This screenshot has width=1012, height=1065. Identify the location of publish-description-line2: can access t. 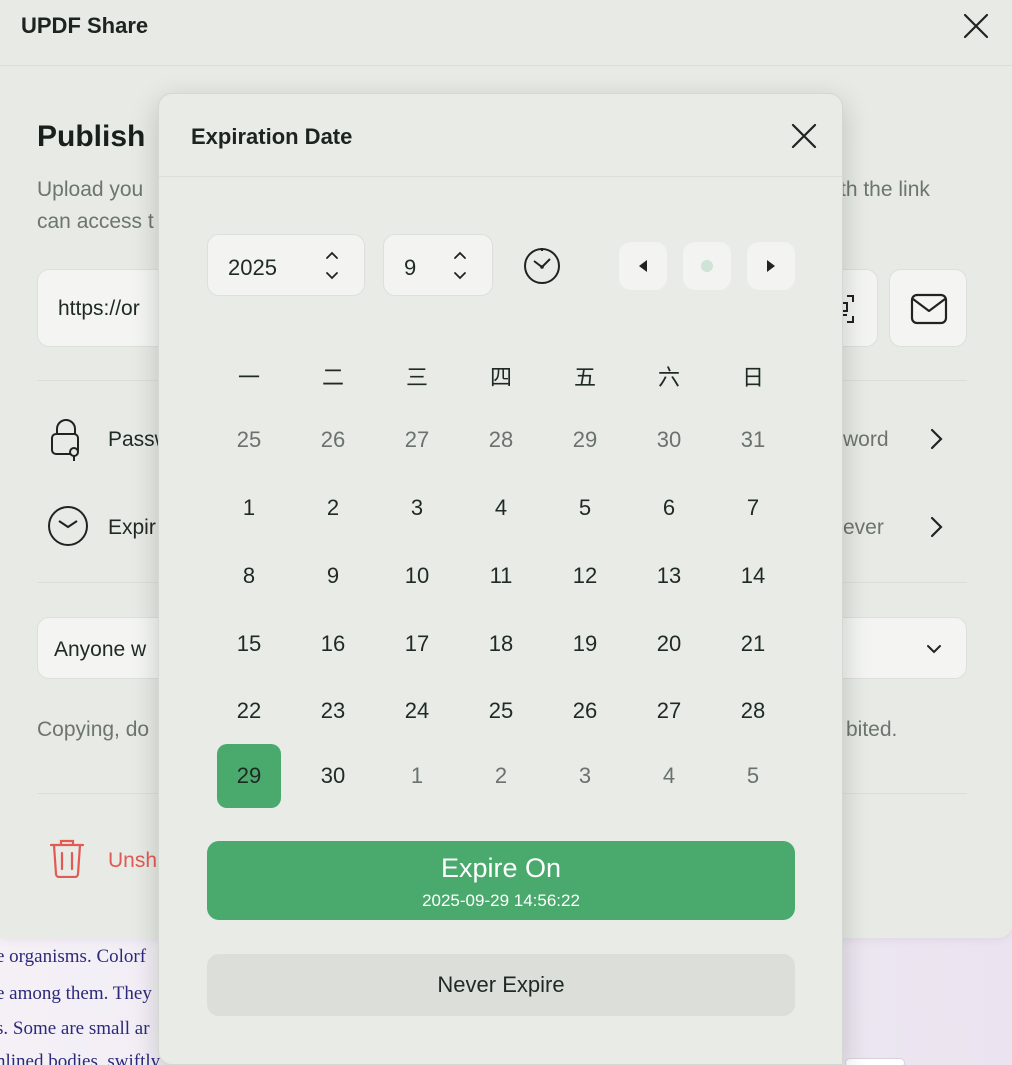
(95, 221).